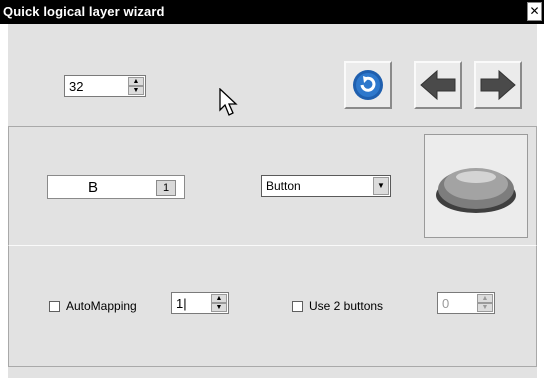 The width and height of the screenshot is (544, 380). What do you see at coordinates (105, 86) in the screenshot?
I see `layer-count-spinner: 32 ▲ ▼` at bounding box center [105, 86].